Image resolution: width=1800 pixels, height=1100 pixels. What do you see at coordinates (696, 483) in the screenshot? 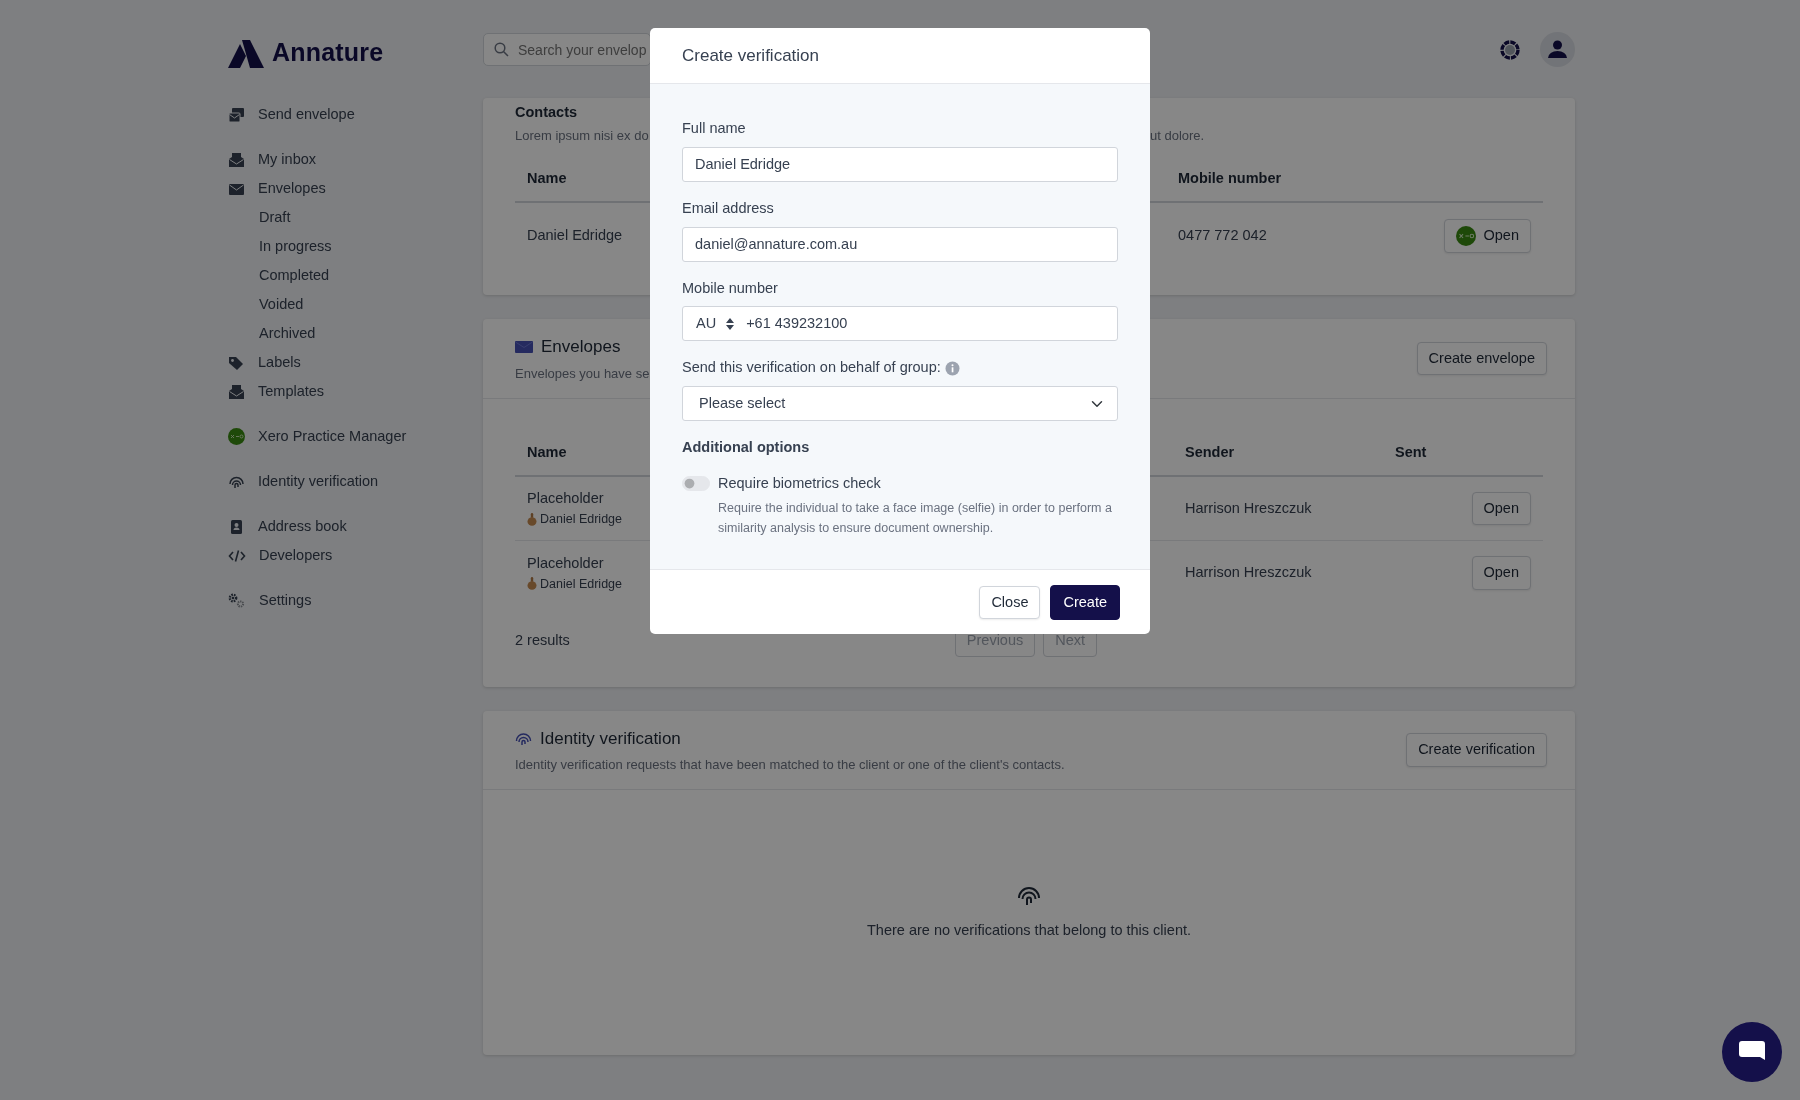
I see `biometrics-switch` at bounding box center [696, 483].